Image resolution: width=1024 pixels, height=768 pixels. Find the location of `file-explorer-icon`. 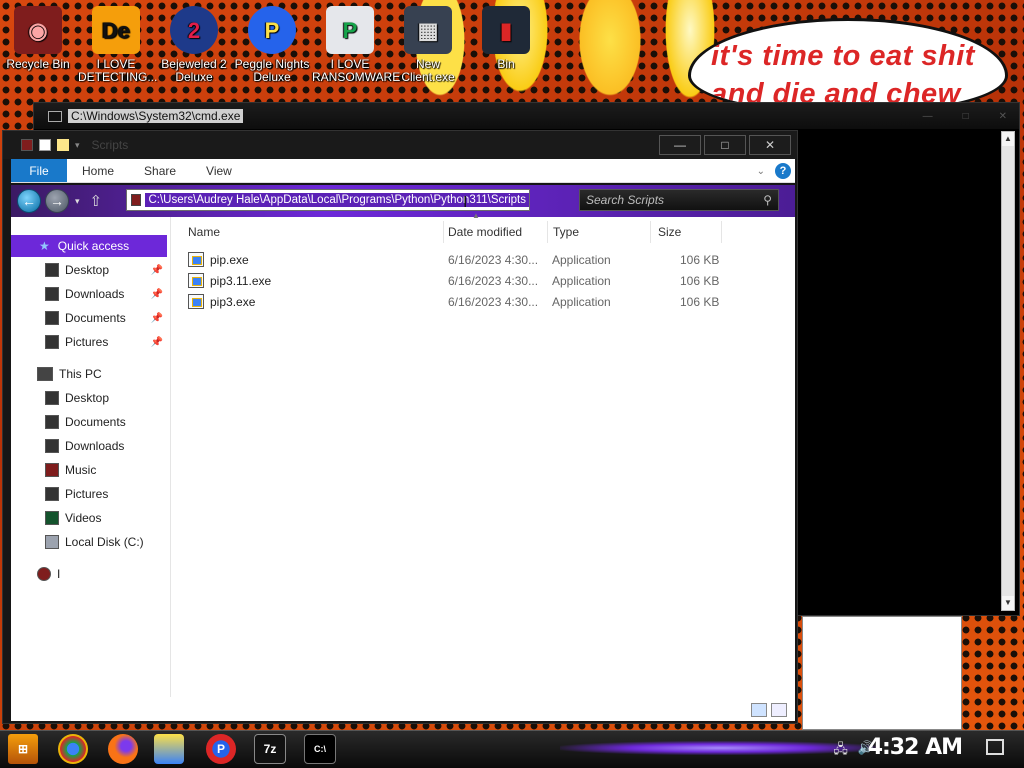

file-explorer-icon is located at coordinates (169, 749).